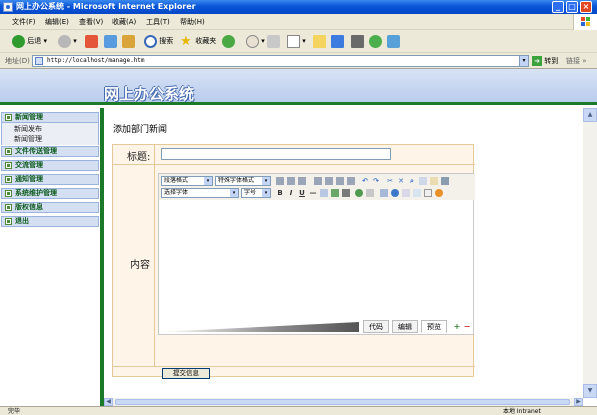 The image size is (597, 415). I want to click on menu-tools: 工具(T), so click(158, 22).